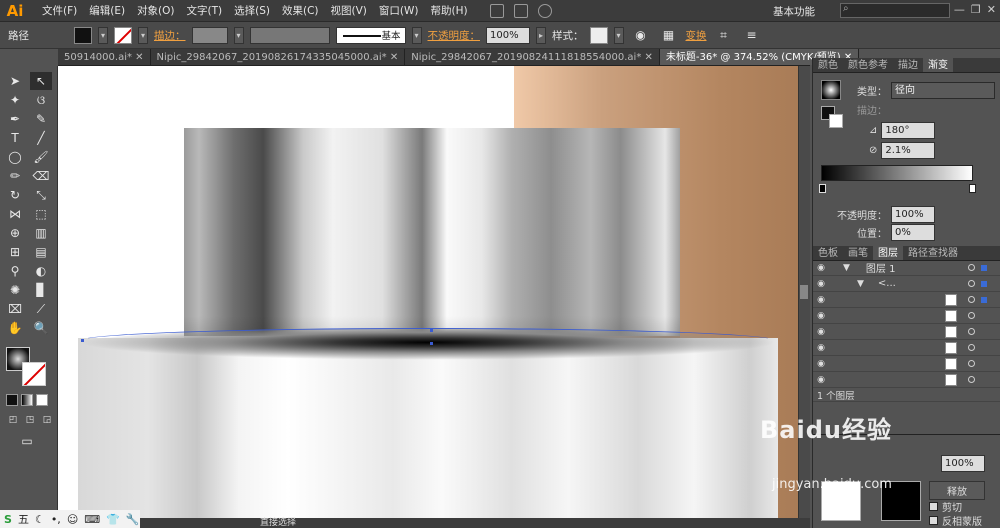 The image size is (1000, 528). I want to click on punctuation-icon: •,, so click(56, 519).